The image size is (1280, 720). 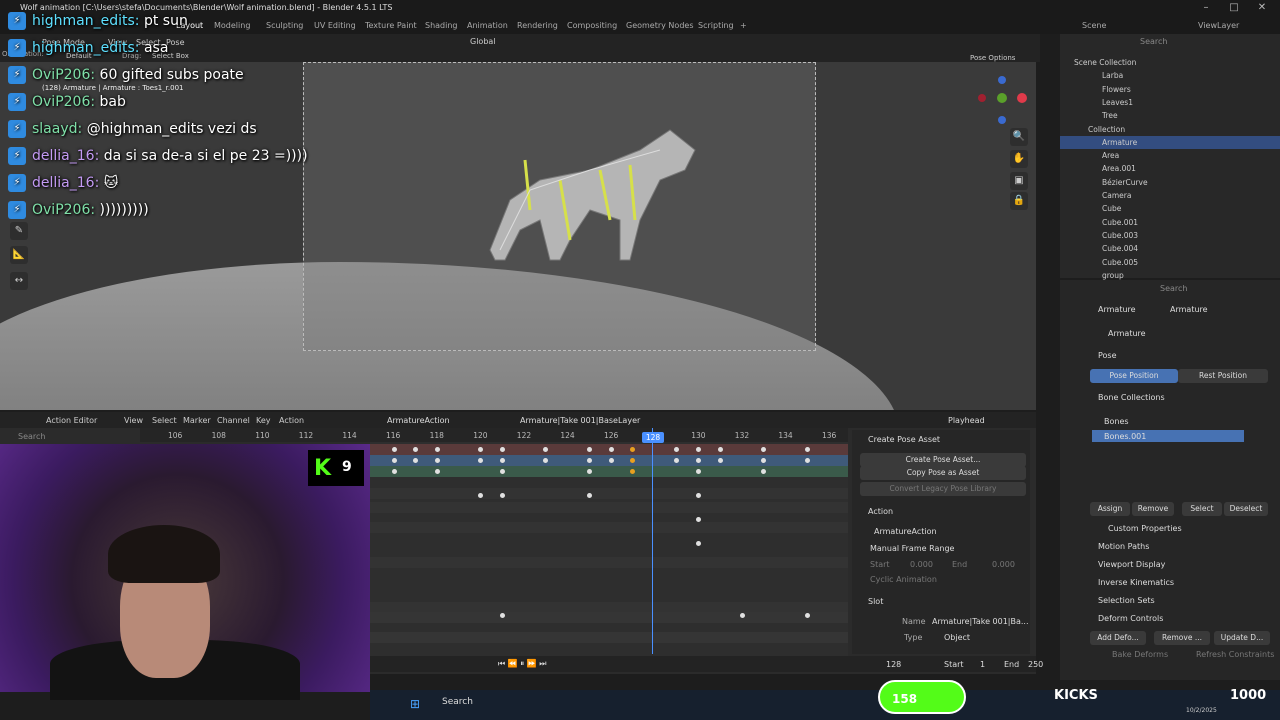 What do you see at coordinates (1170, 248) in the screenshot?
I see `outliner-row: Cube.004` at bounding box center [1170, 248].